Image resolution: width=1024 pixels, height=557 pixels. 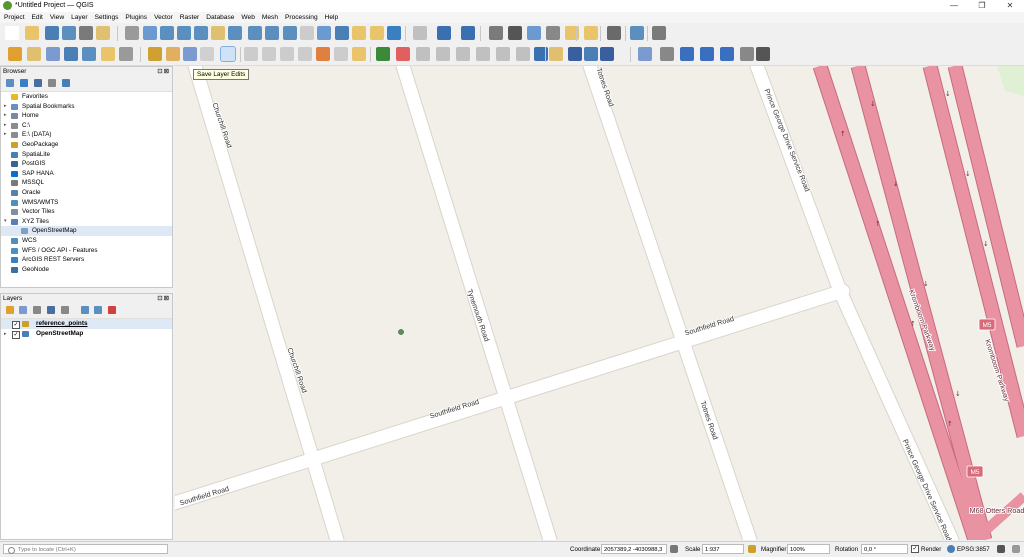 What do you see at coordinates (607, 54) in the screenshot?
I see `plugin-icon` at bounding box center [607, 54].